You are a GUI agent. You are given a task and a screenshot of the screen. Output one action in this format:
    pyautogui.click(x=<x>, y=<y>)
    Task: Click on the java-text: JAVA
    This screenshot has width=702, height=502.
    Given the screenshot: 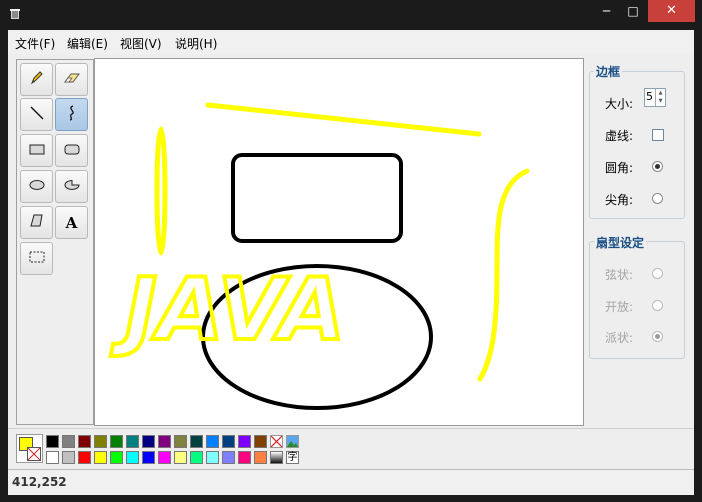 What is the action you would take?
    pyautogui.click(x=227, y=310)
    